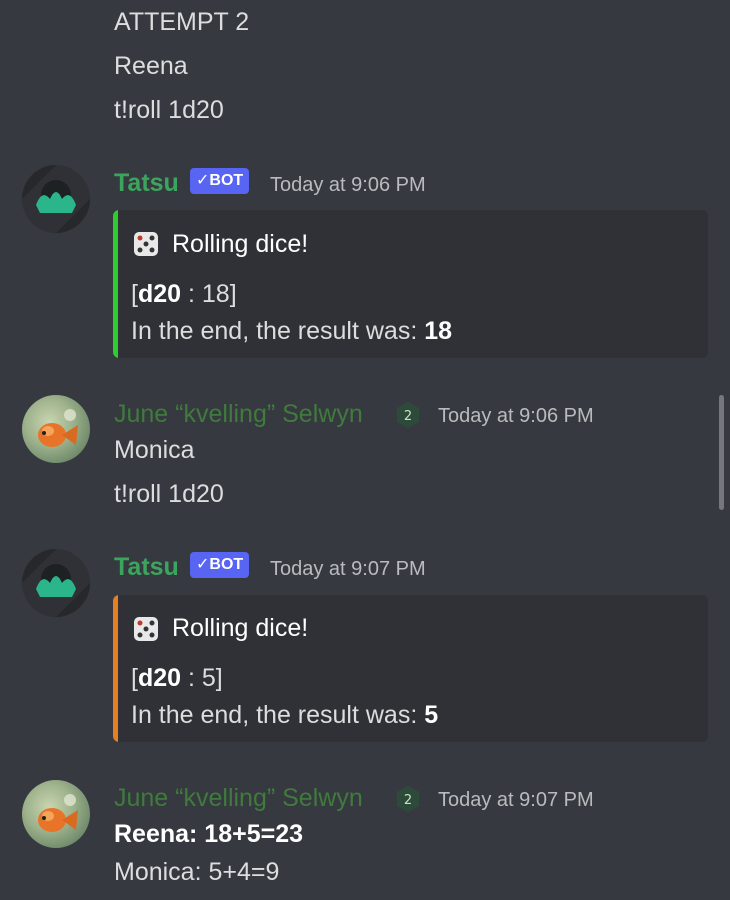 This screenshot has height=900, width=730. What do you see at coordinates (202, 678) in the screenshot?
I see `roll-value: : 5]` at bounding box center [202, 678].